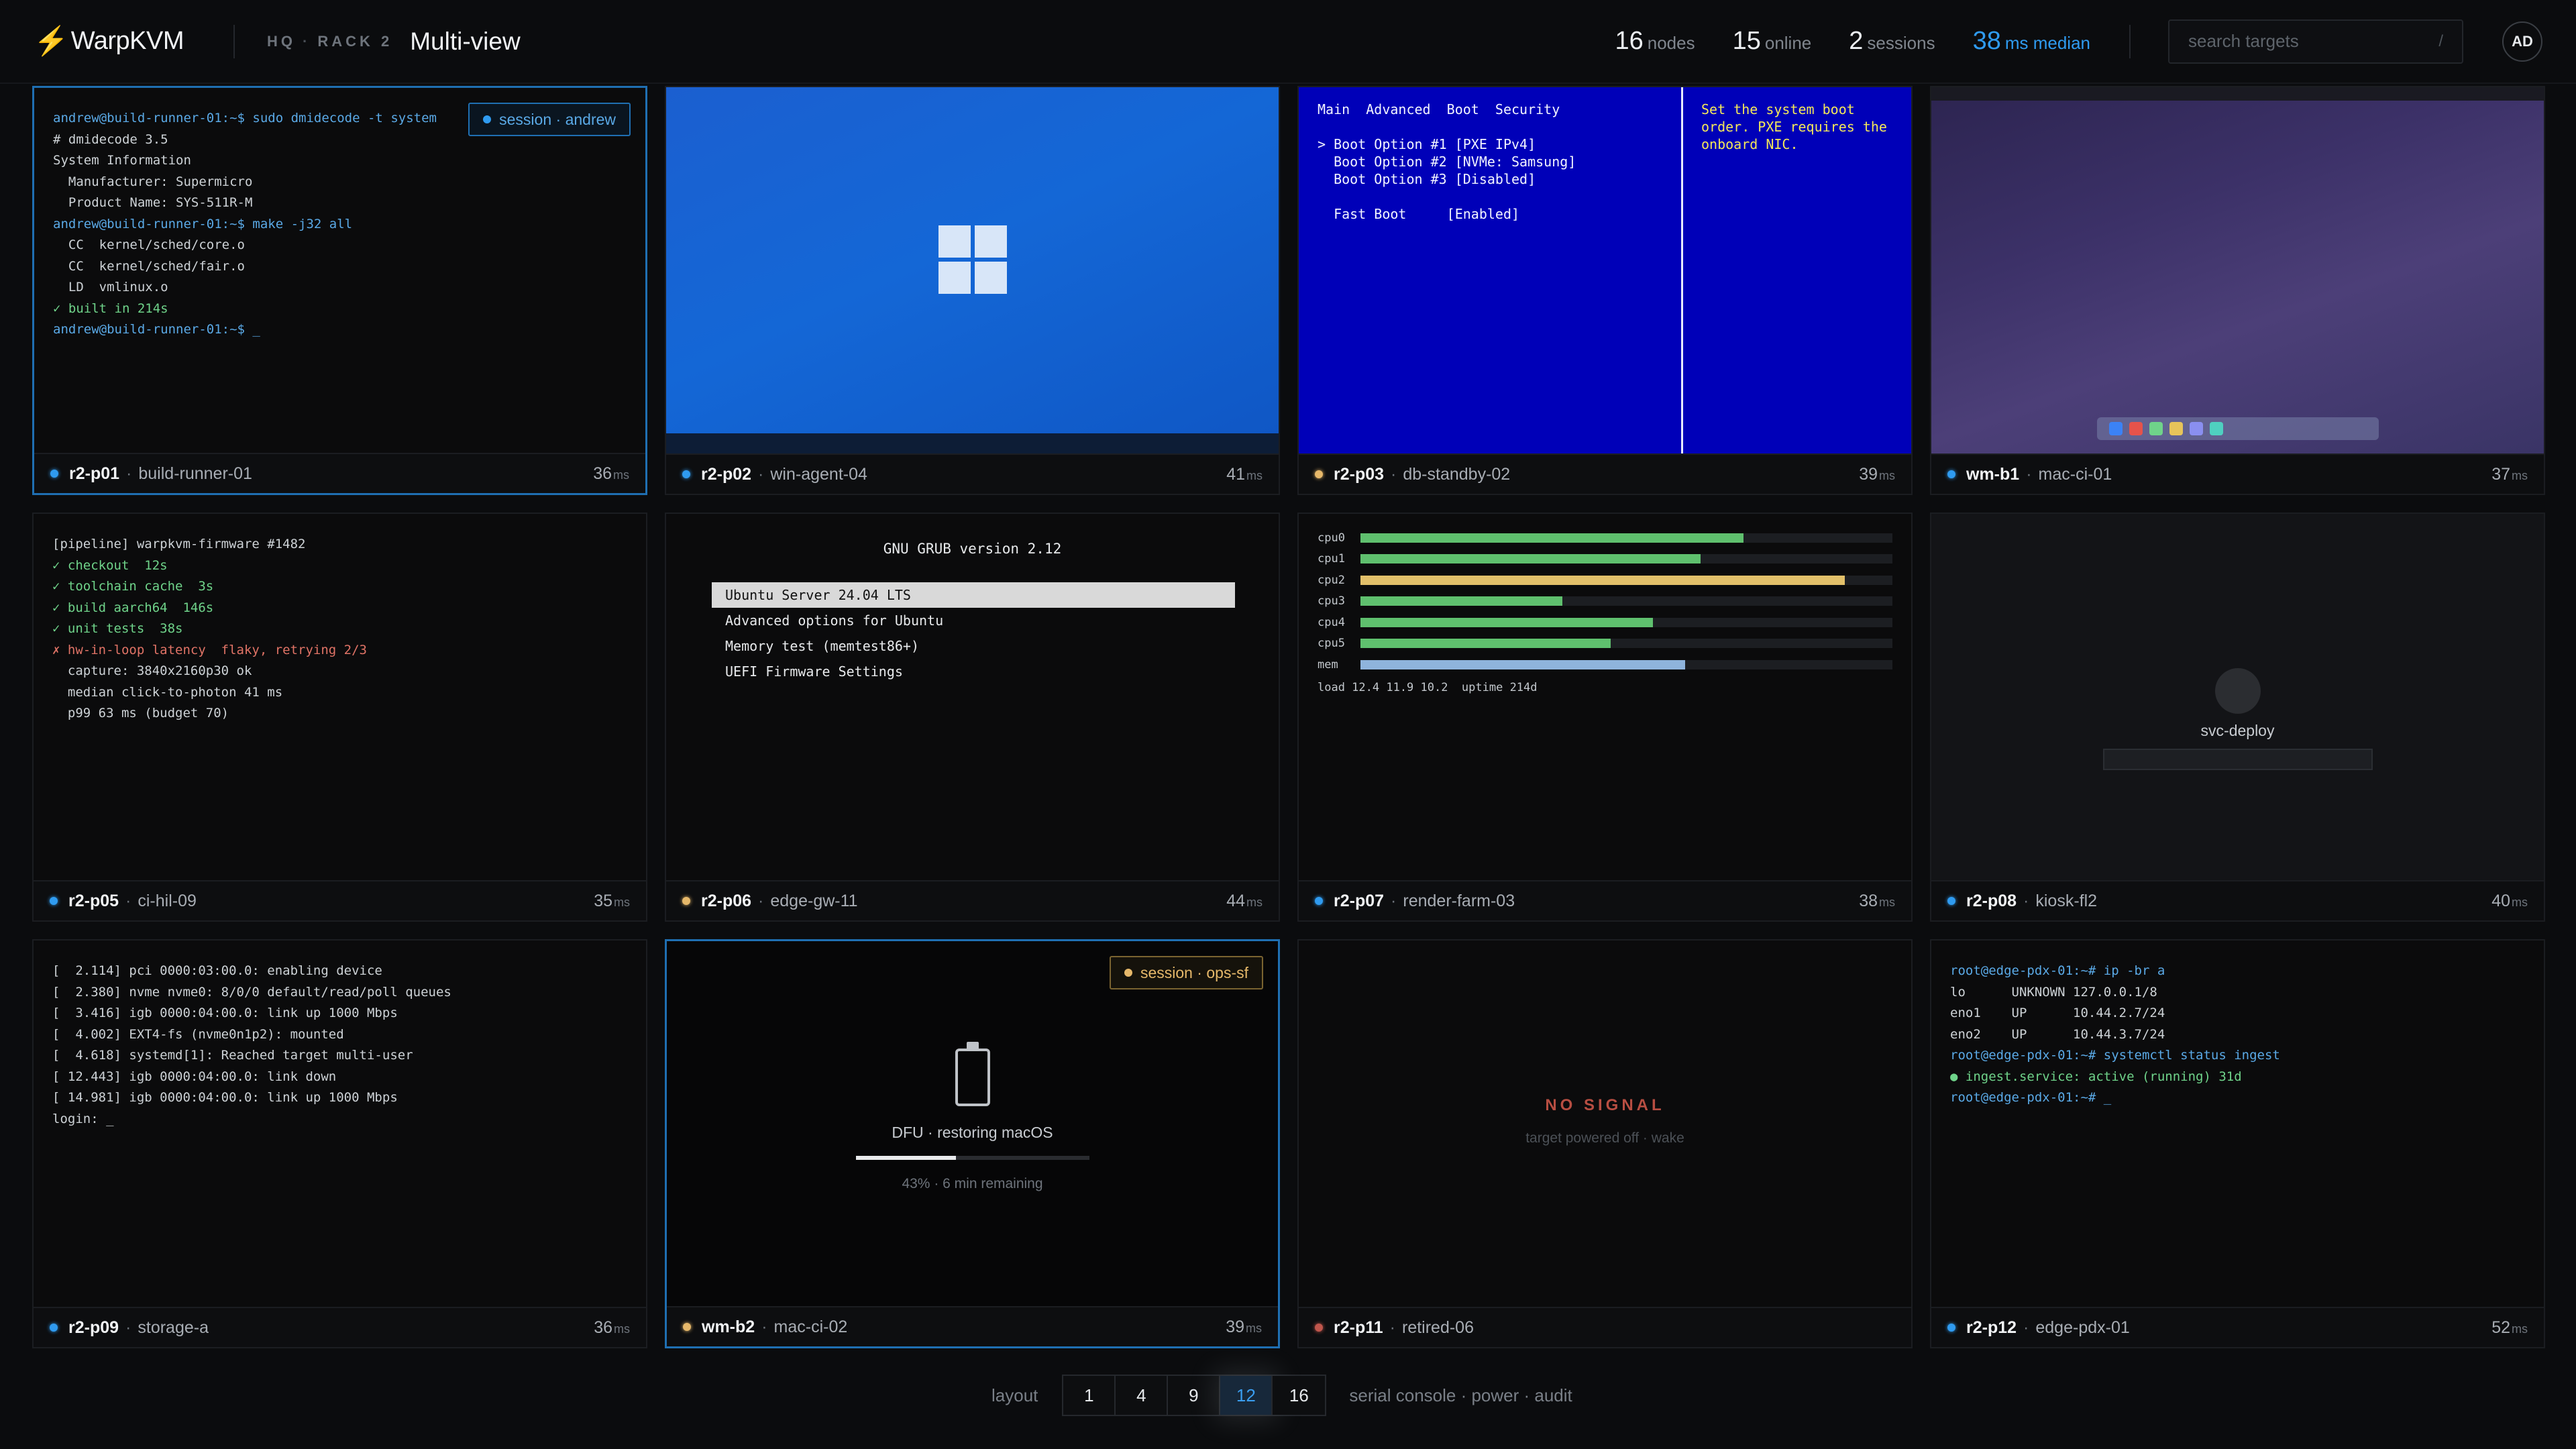 Image resolution: width=2576 pixels, height=1449 pixels. What do you see at coordinates (1605, 1124) in the screenshot?
I see `target-screen: NO SIGNAL target powered off · wake` at bounding box center [1605, 1124].